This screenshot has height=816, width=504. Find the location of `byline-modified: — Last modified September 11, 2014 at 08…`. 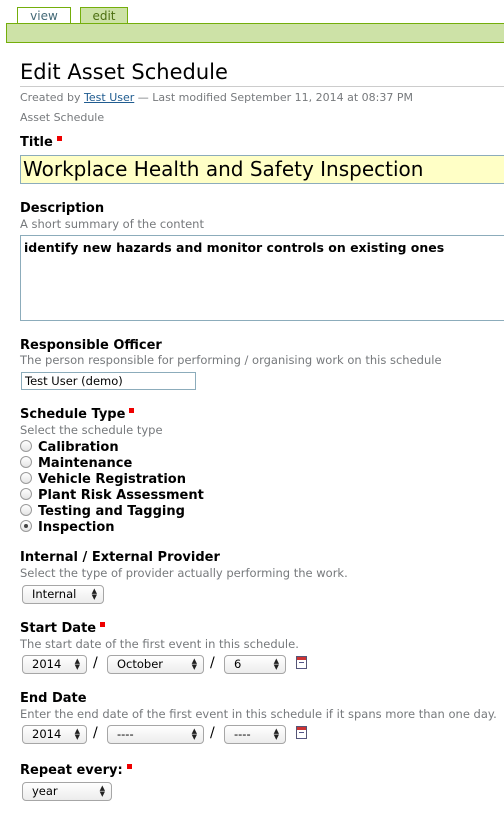

byline-modified: — Last modified September 11, 2014 at 08… is located at coordinates (275, 97).